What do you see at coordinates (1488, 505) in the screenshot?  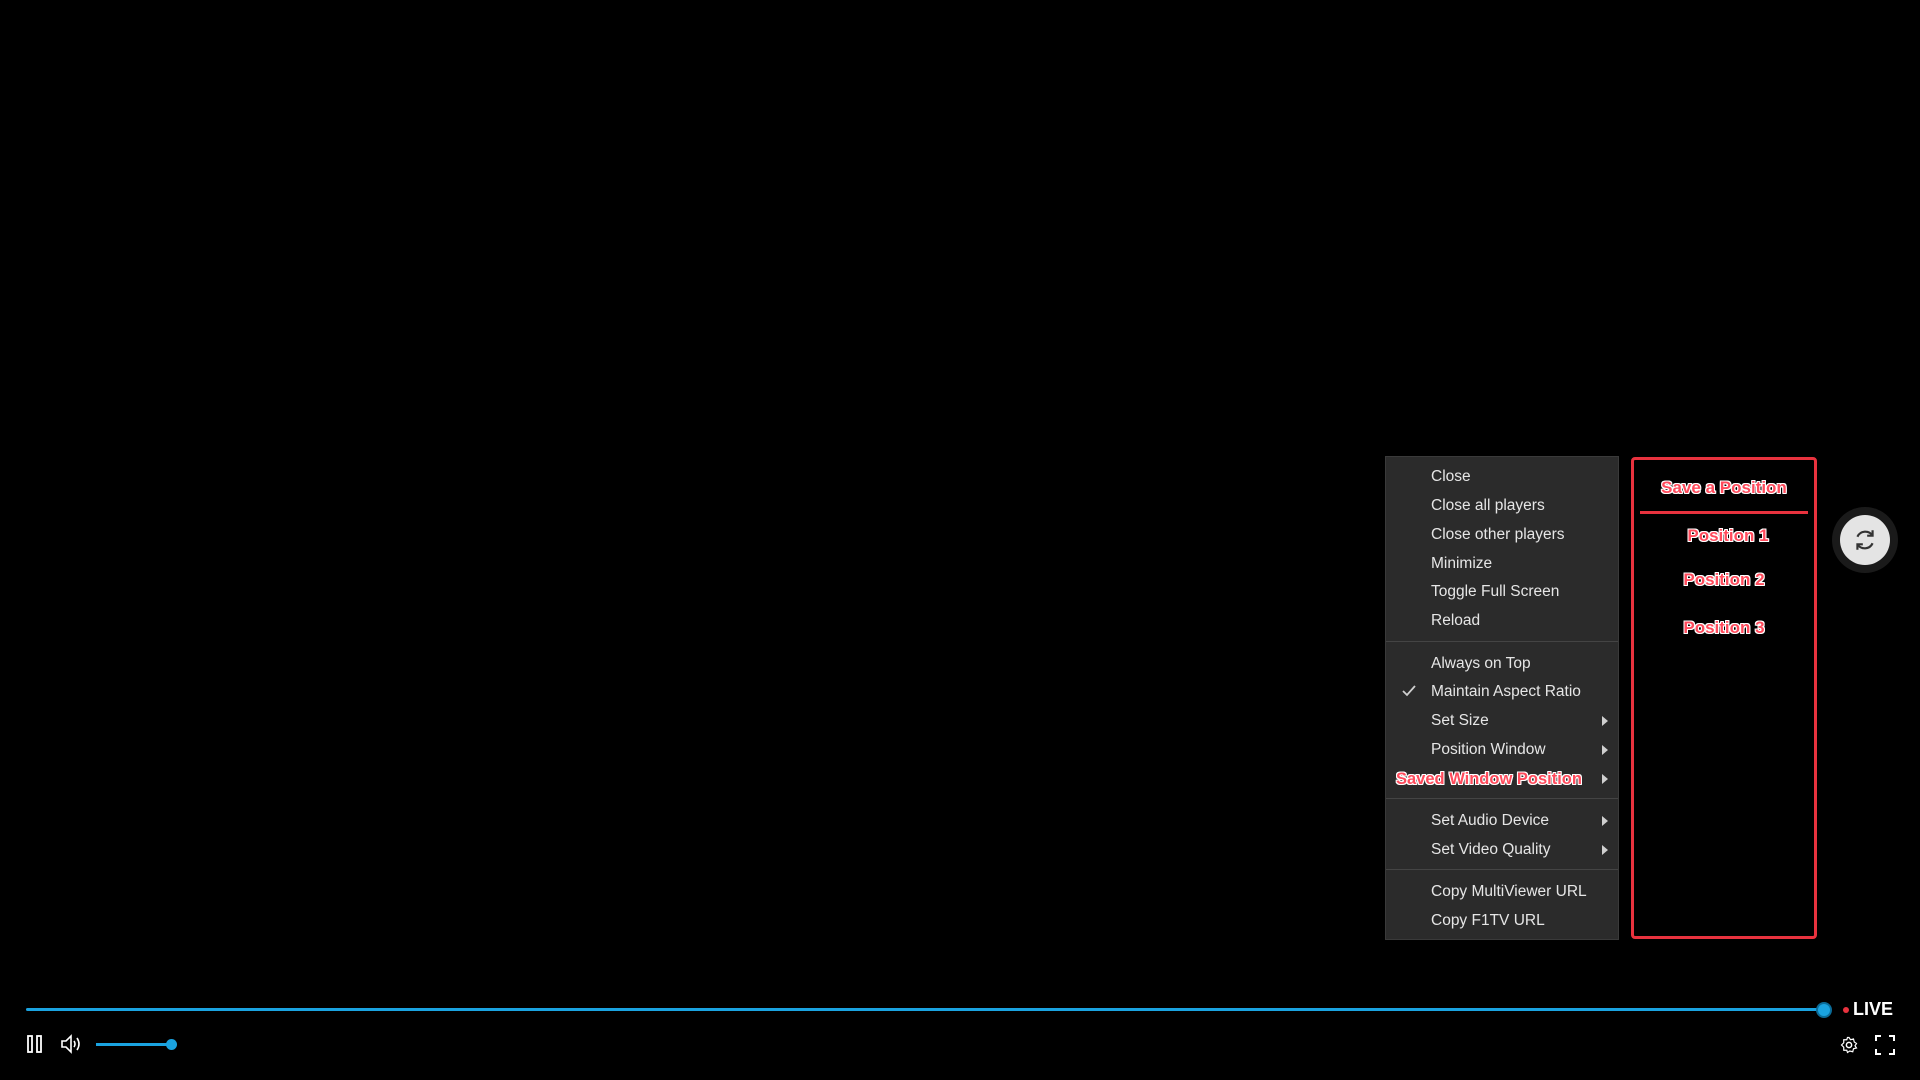 I see `menu-item-label: Close all players` at bounding box center [1488, 505].